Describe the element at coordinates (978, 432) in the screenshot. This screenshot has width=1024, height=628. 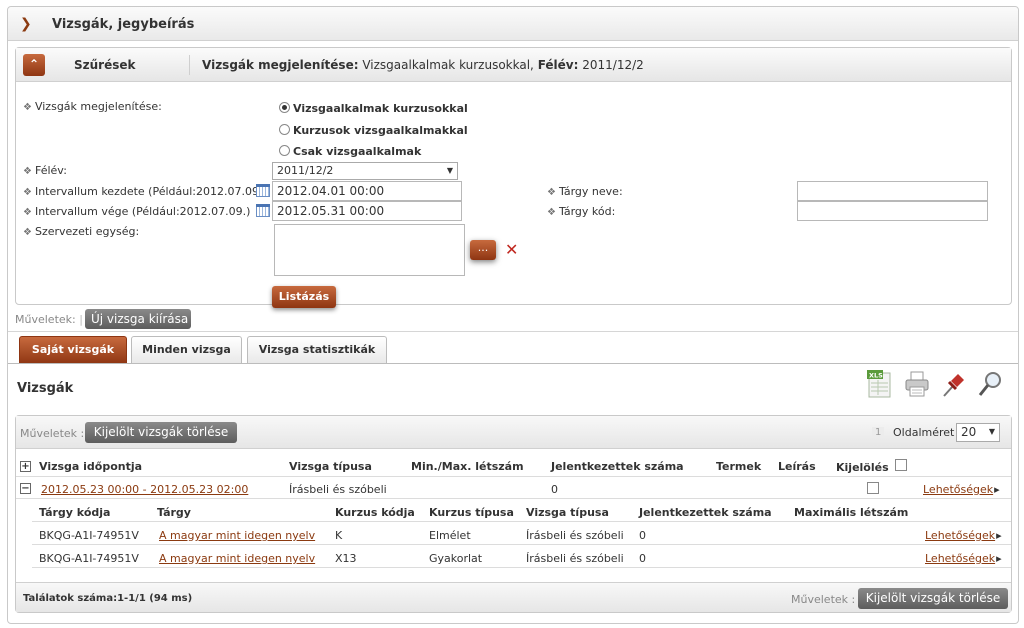
I see `page-size-select: 20 ▼` at that location.